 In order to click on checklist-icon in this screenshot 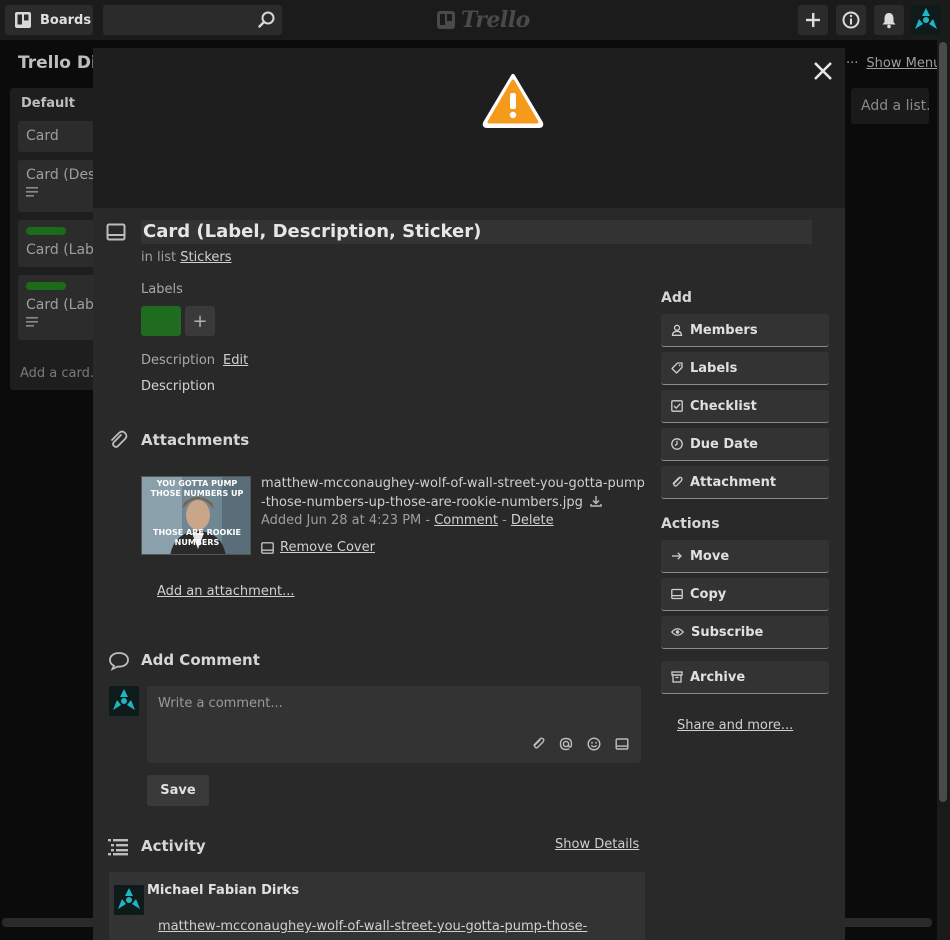, I will do `click(677, 406)`.